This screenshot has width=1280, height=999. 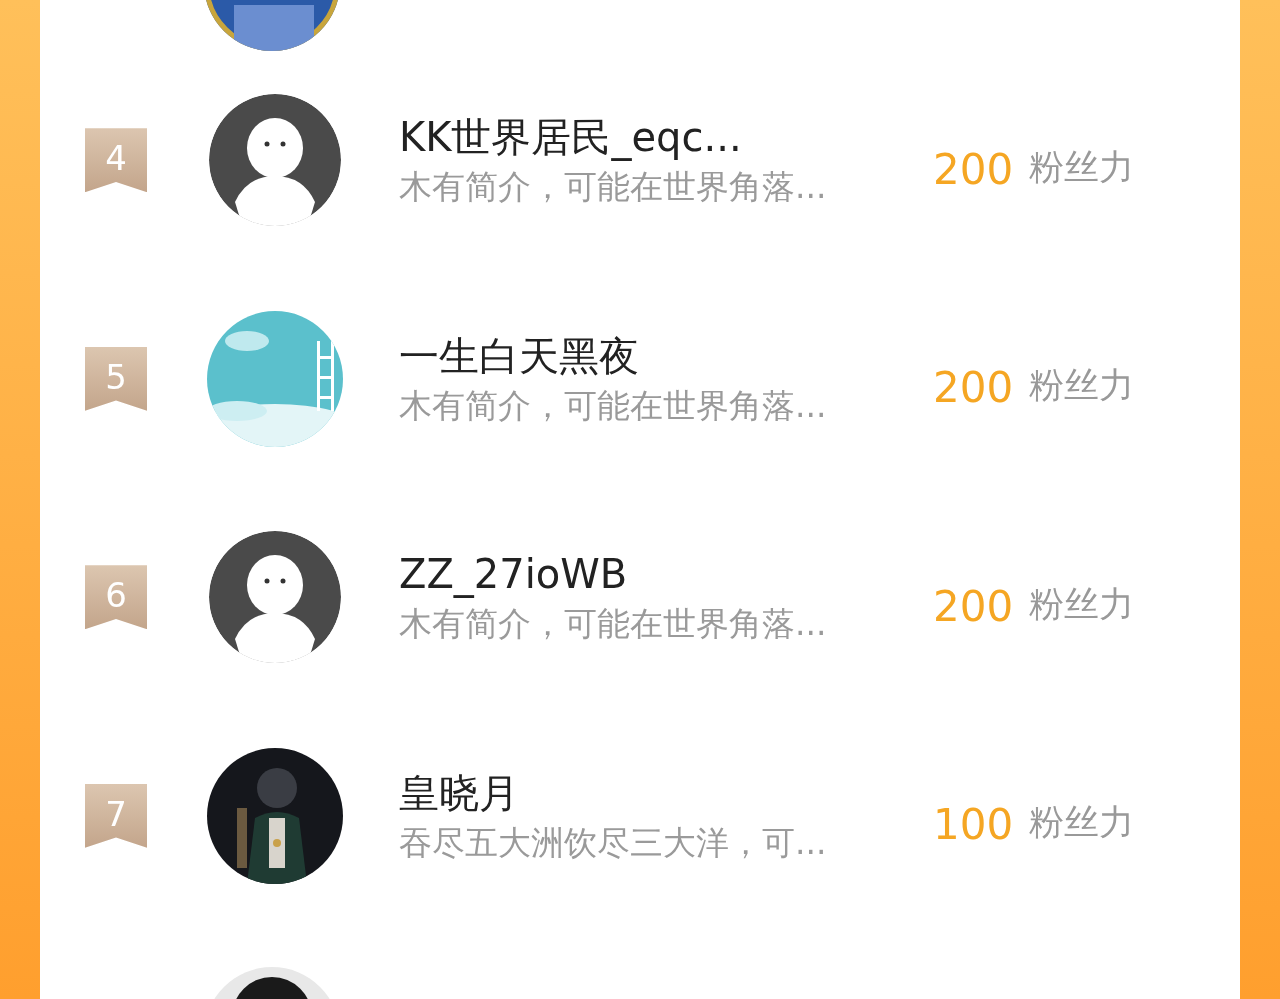 What do you see at coordinates (116, 815) in the screenshot?
I see `rank-badge: 7` at bounding box center [116, 815].